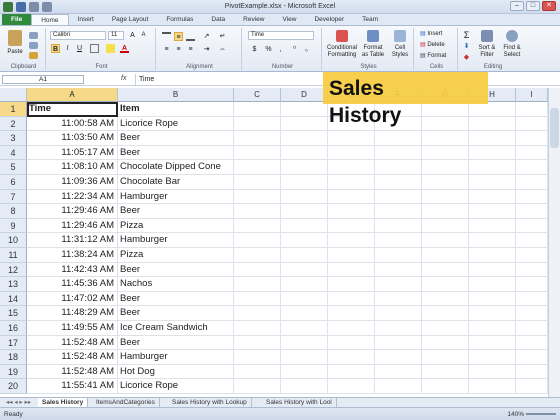  Describe the element at coordinates (176, 124) in the screenshot. I see `item-cell: Licorice Rope` at that location.